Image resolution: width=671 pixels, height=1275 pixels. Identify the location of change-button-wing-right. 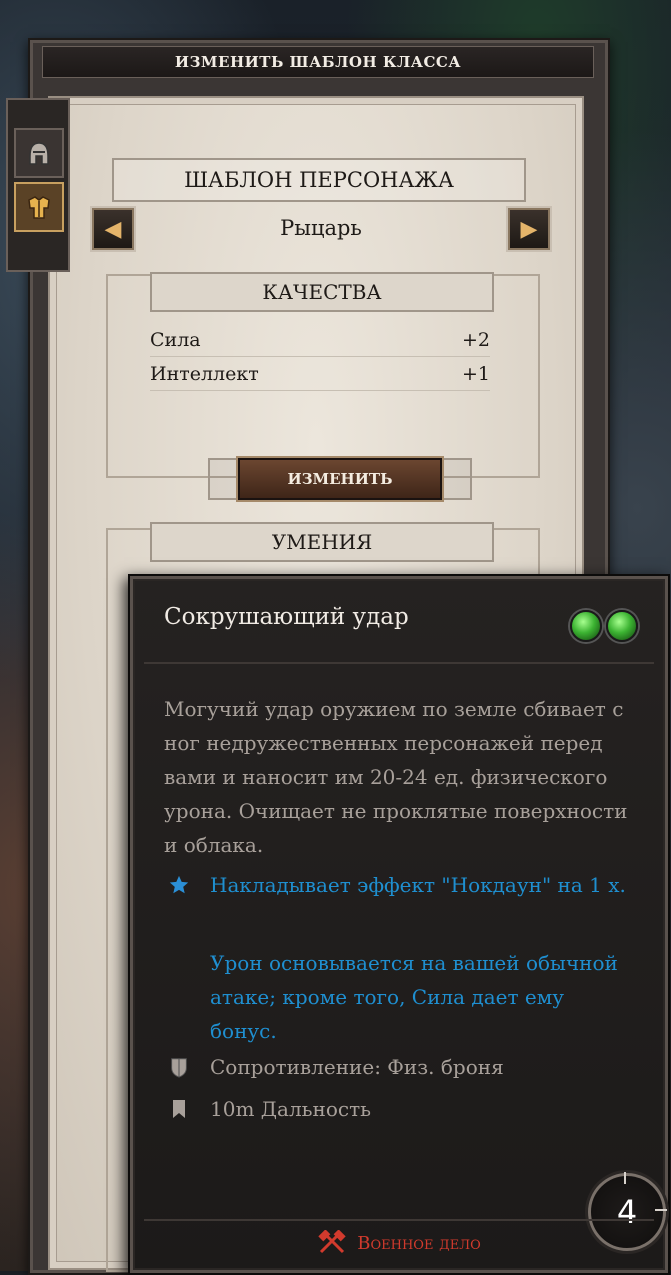
(455, 479).